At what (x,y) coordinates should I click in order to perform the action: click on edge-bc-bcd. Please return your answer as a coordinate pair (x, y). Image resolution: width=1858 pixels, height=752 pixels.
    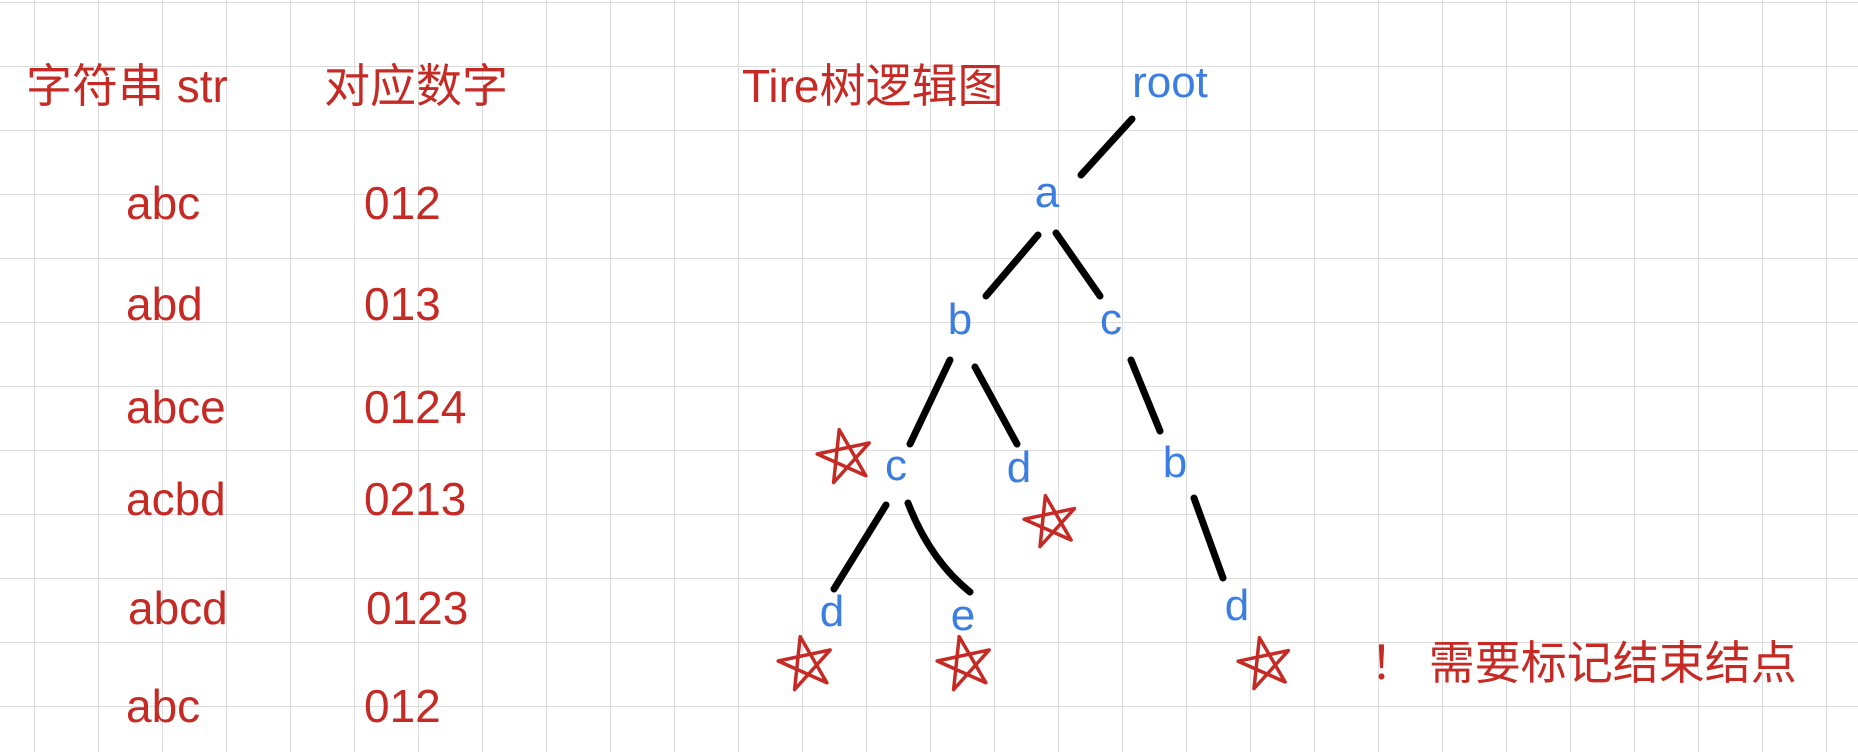
    Looking at the image, I should click on (860, 547).